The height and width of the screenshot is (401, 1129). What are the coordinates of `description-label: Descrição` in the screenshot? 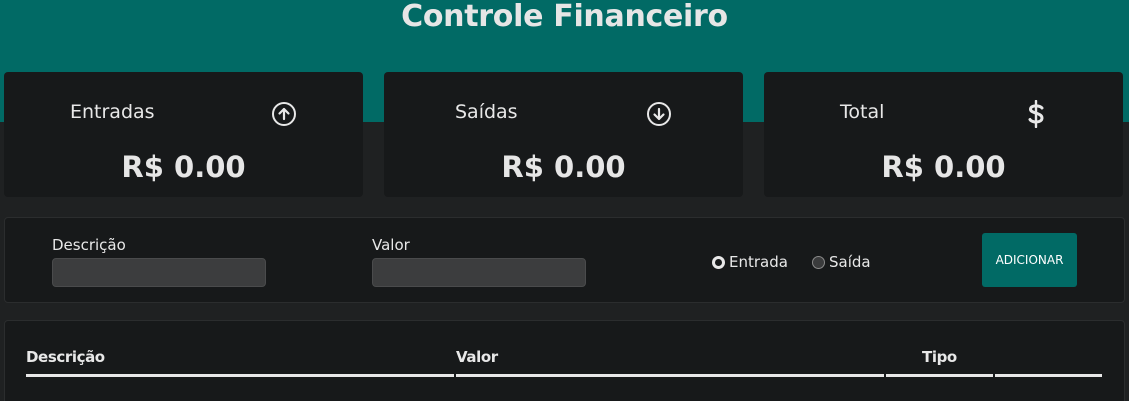 It's located at (89, 245).